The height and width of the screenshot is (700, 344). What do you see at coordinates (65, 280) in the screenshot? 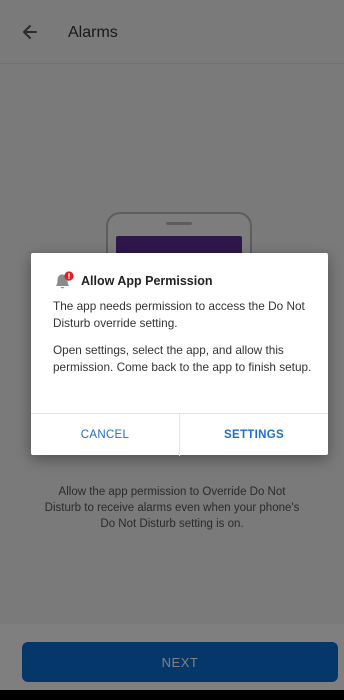
I see `bell-alert-icon` at bounding box center [65, 280].